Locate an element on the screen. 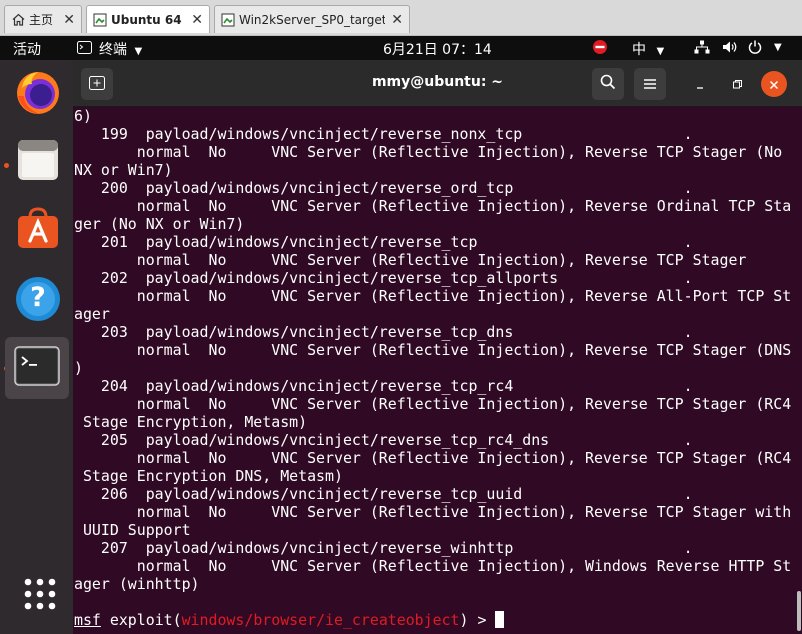  dock-item-help: ? is located at coordinates (38, 299).